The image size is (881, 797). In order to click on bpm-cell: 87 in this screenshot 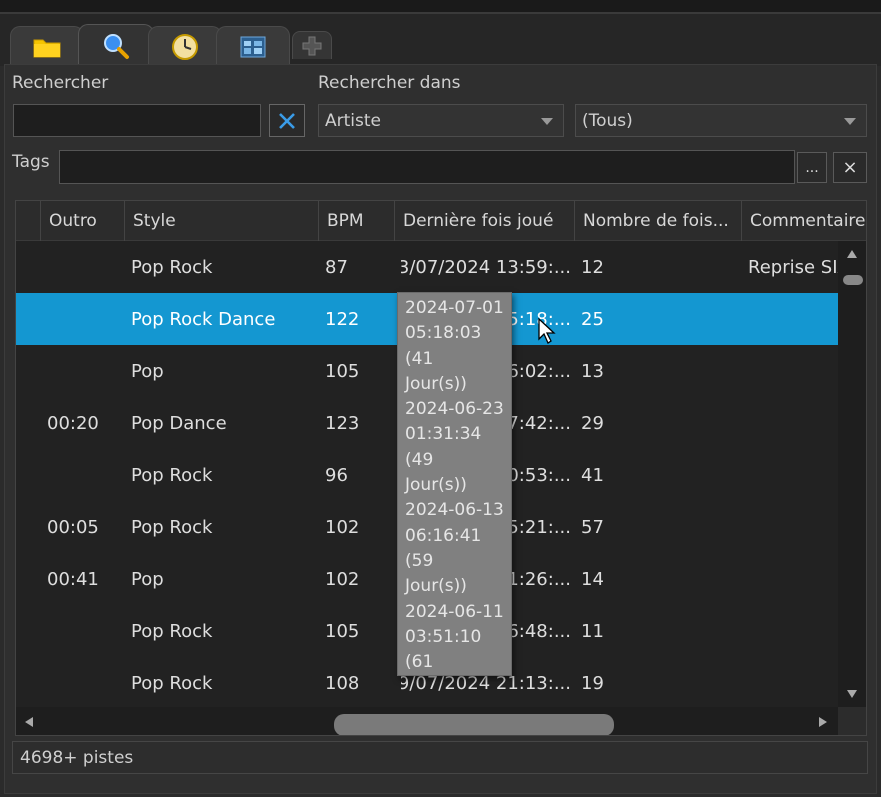, I will do `click(336, 267)`.